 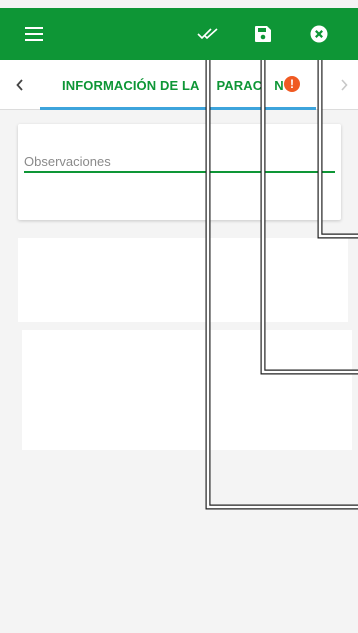 I want to click on close-circle-icon, so click(x=319, y=34).